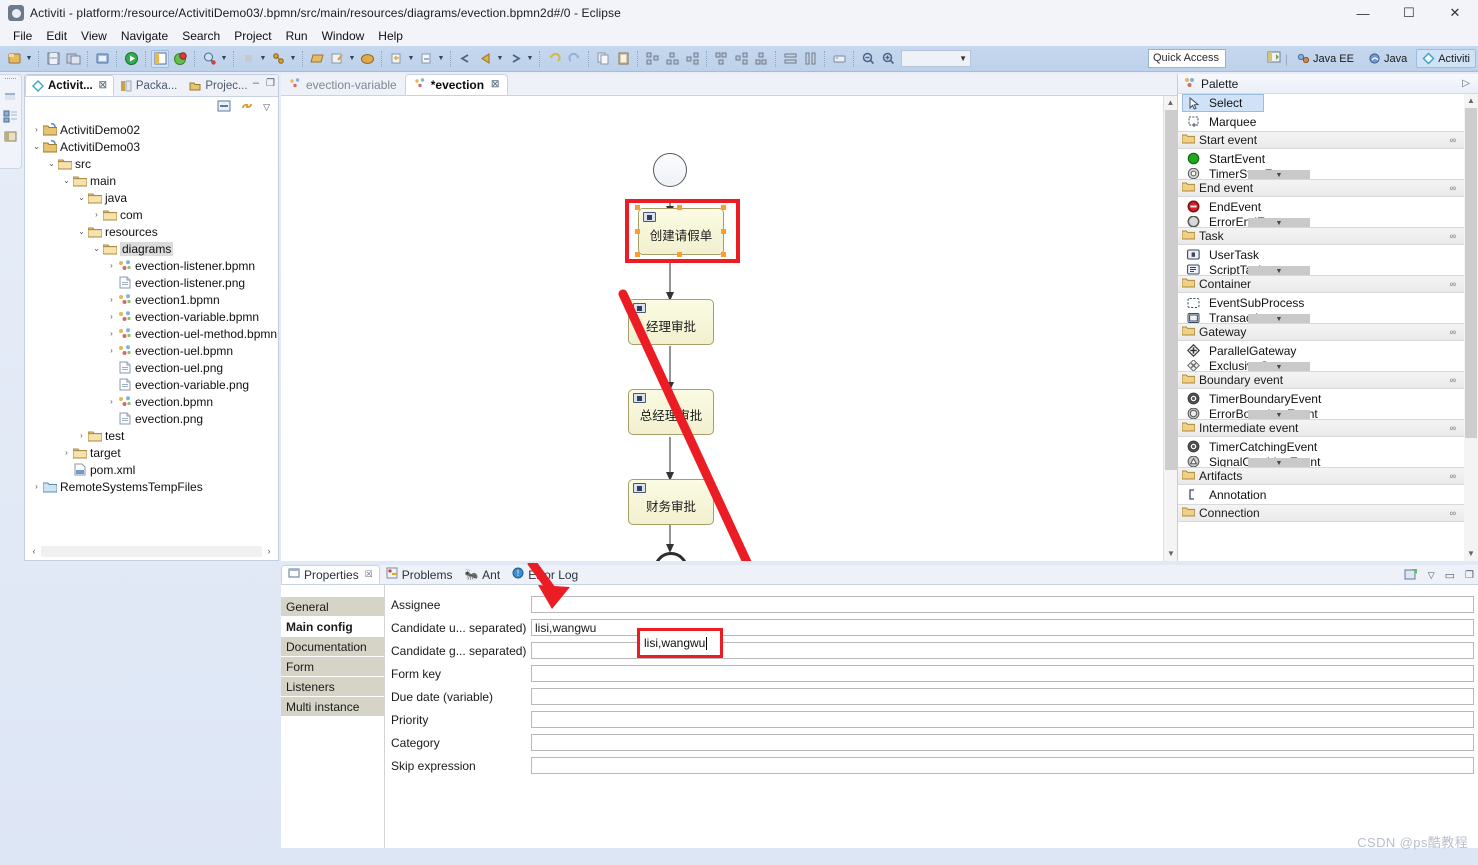 The height and width of the screenshot is (865, 1478). Describe the element at coordinates (723, 207) in the screenshot. I see `resize-handle-ne` at that location.